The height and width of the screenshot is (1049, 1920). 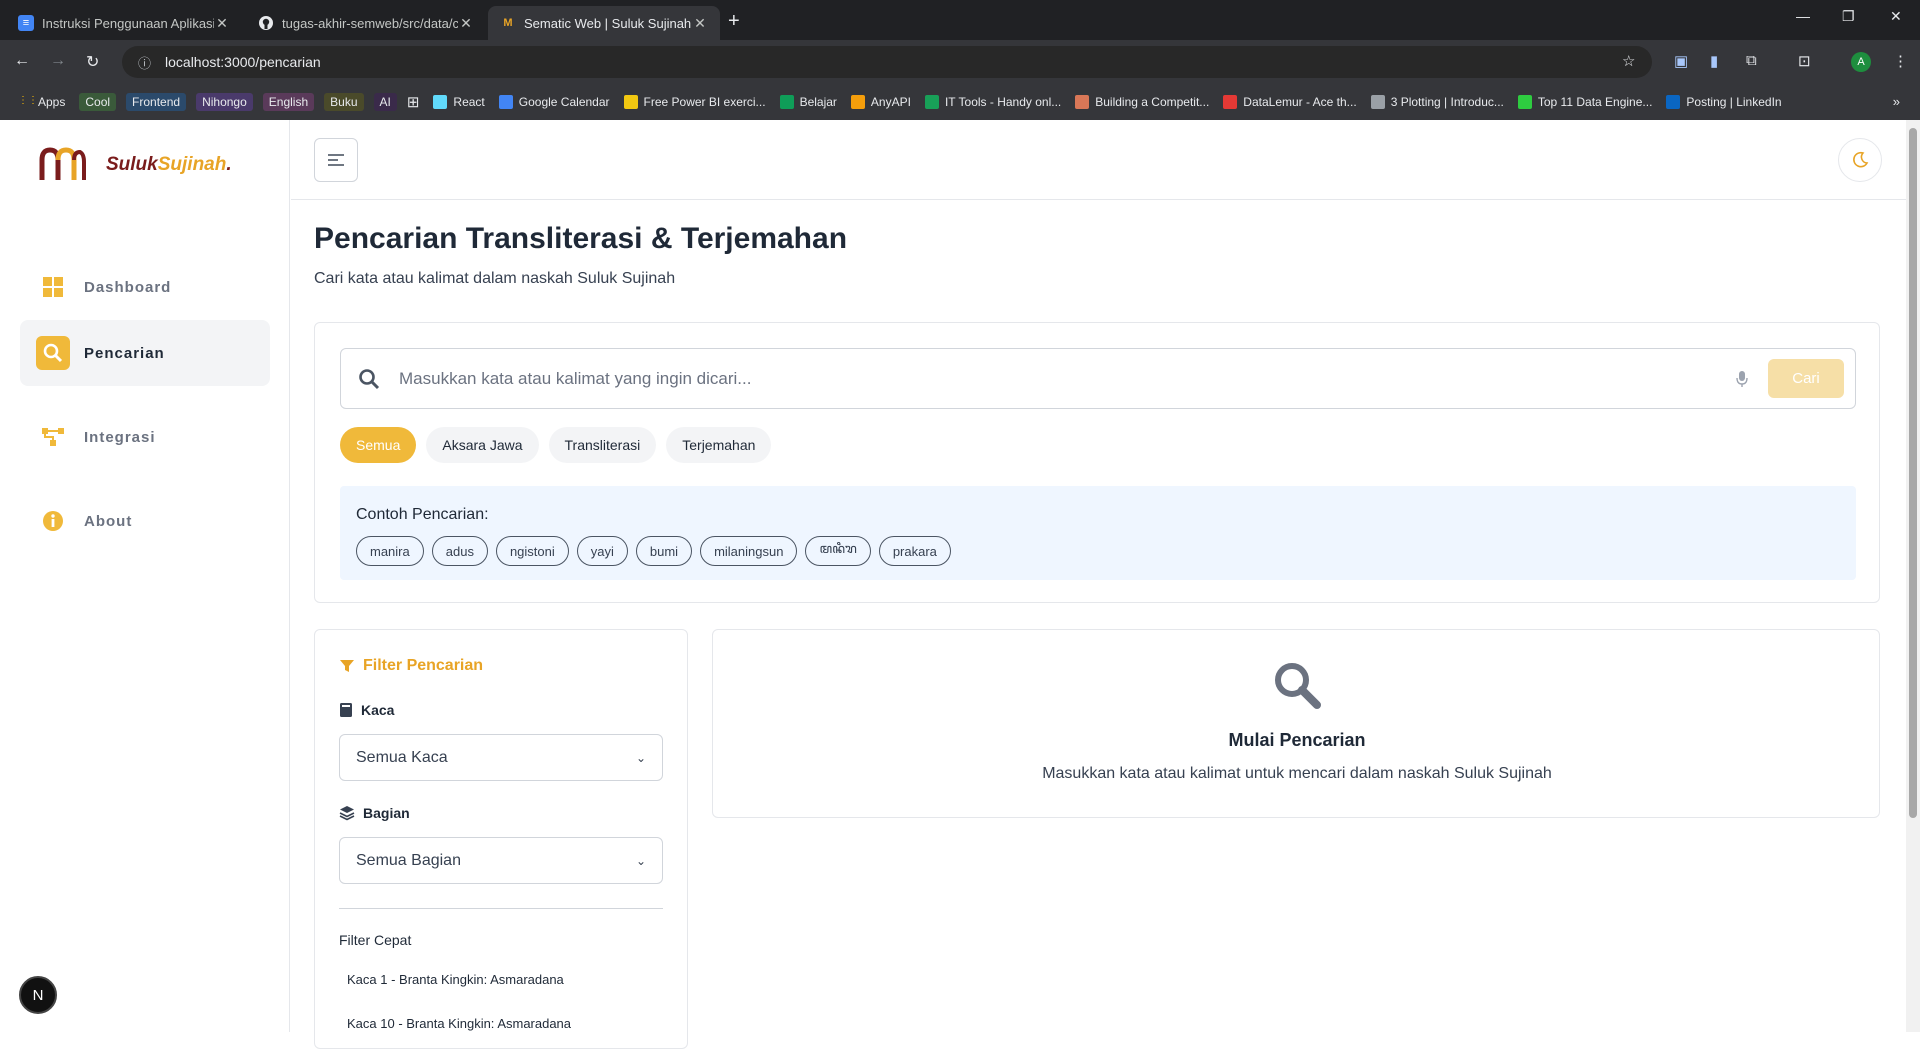 I want to click on brand-name: SulukSujinah., so click(x=169, y=164).